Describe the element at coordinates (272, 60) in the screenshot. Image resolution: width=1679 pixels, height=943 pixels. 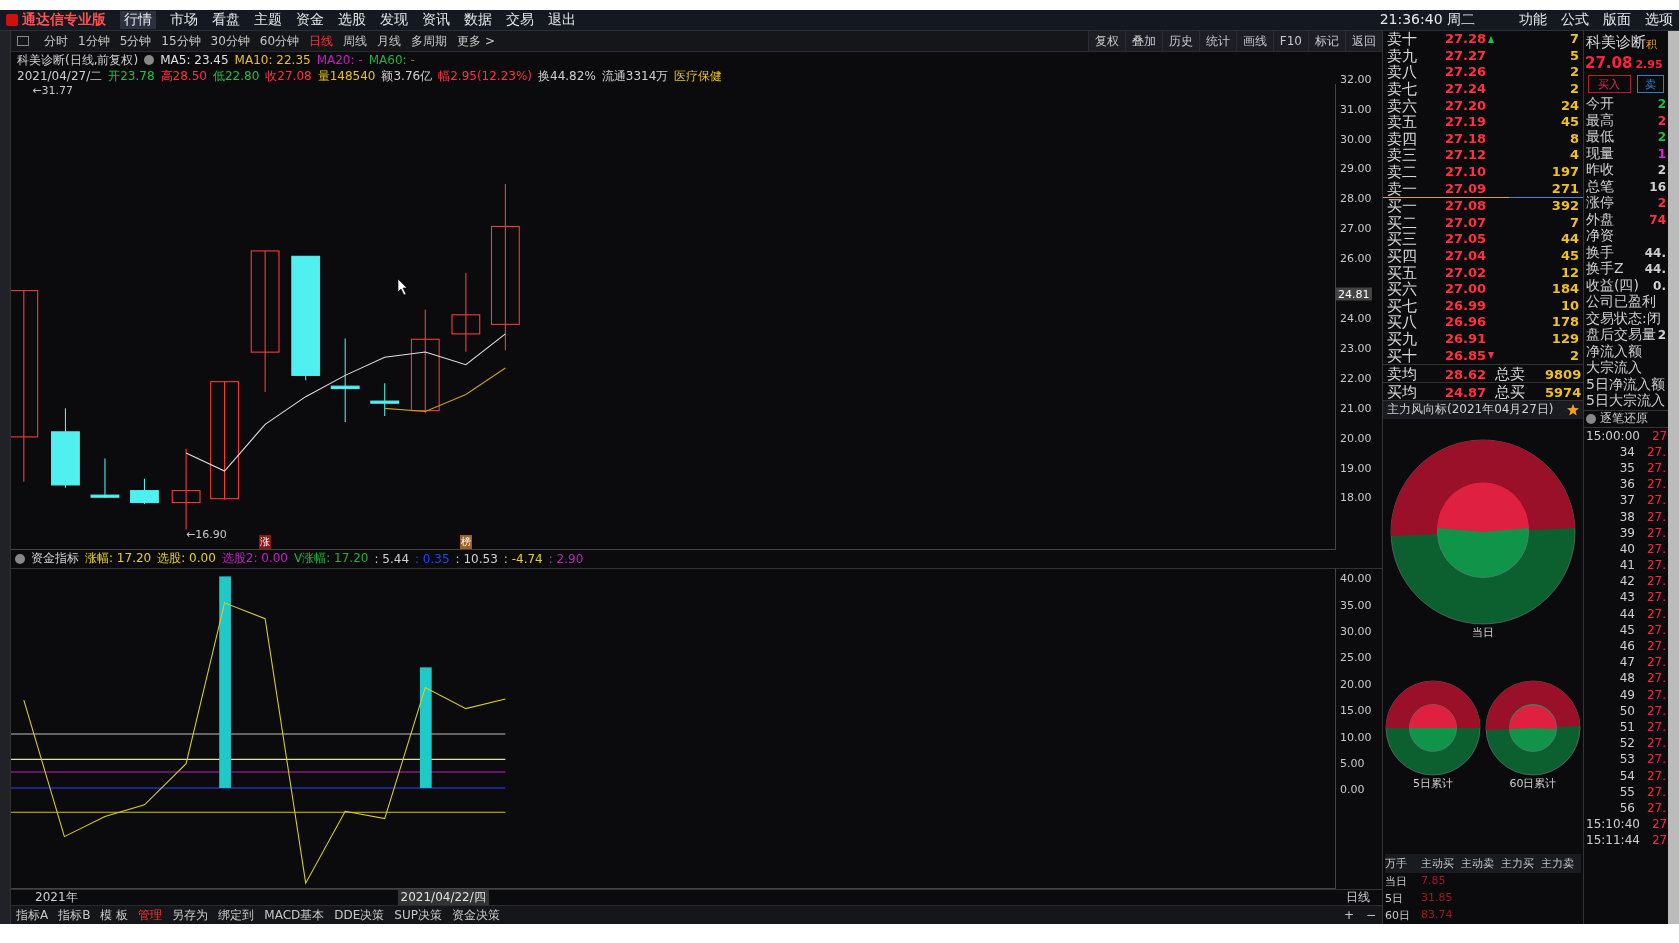
I see `ma-value: MA10: 22.35` at that location.